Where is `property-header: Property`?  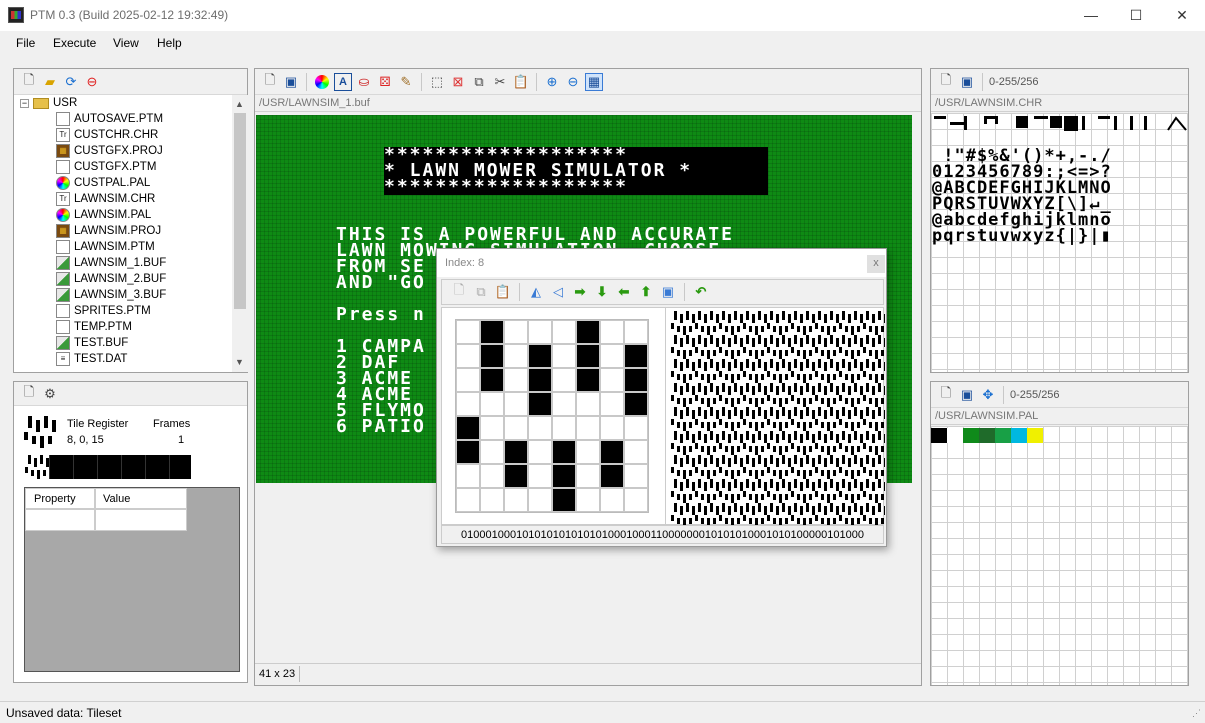 property-header: Property is located at coordinates (60, 498).